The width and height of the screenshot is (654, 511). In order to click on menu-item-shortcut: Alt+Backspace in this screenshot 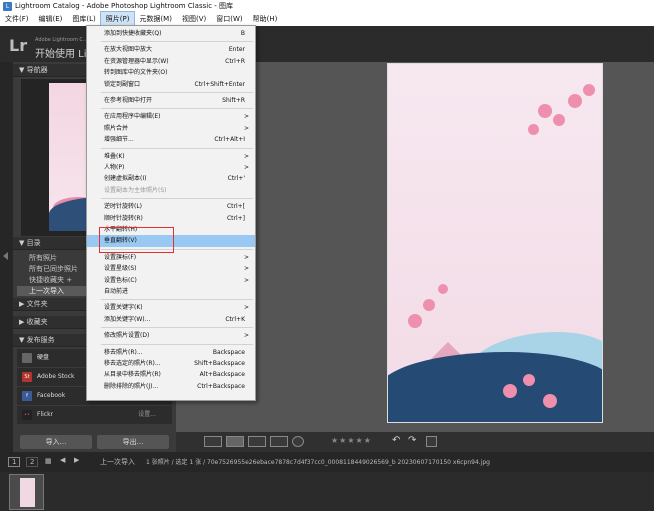, I will do `click(222, 375)`.